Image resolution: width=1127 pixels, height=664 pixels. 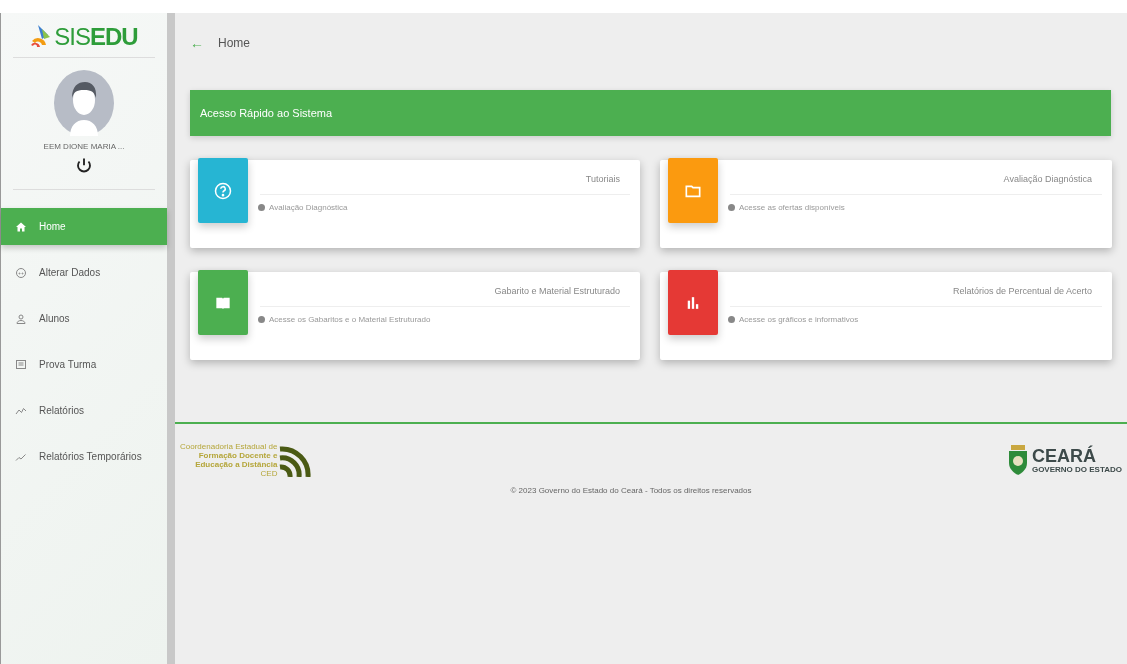 I want to click on shortcut-card: Avaliação Diagnóstica Acesse as ofertas disponíveis, so click(x=886, y=204).